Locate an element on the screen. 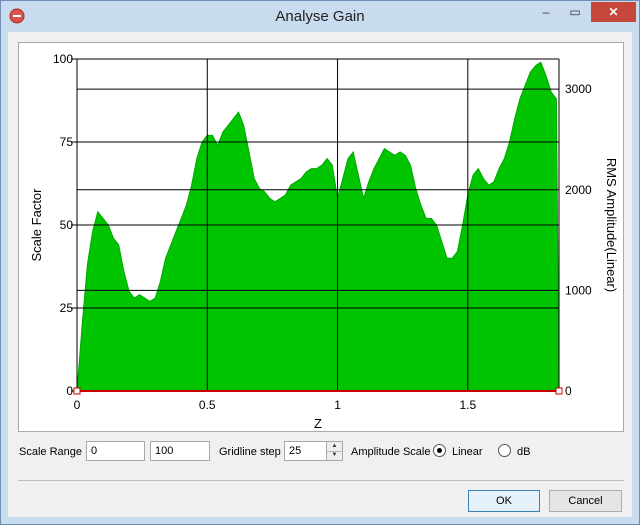  spin-down-icon: ▼ is located at coordinates (334, 455).